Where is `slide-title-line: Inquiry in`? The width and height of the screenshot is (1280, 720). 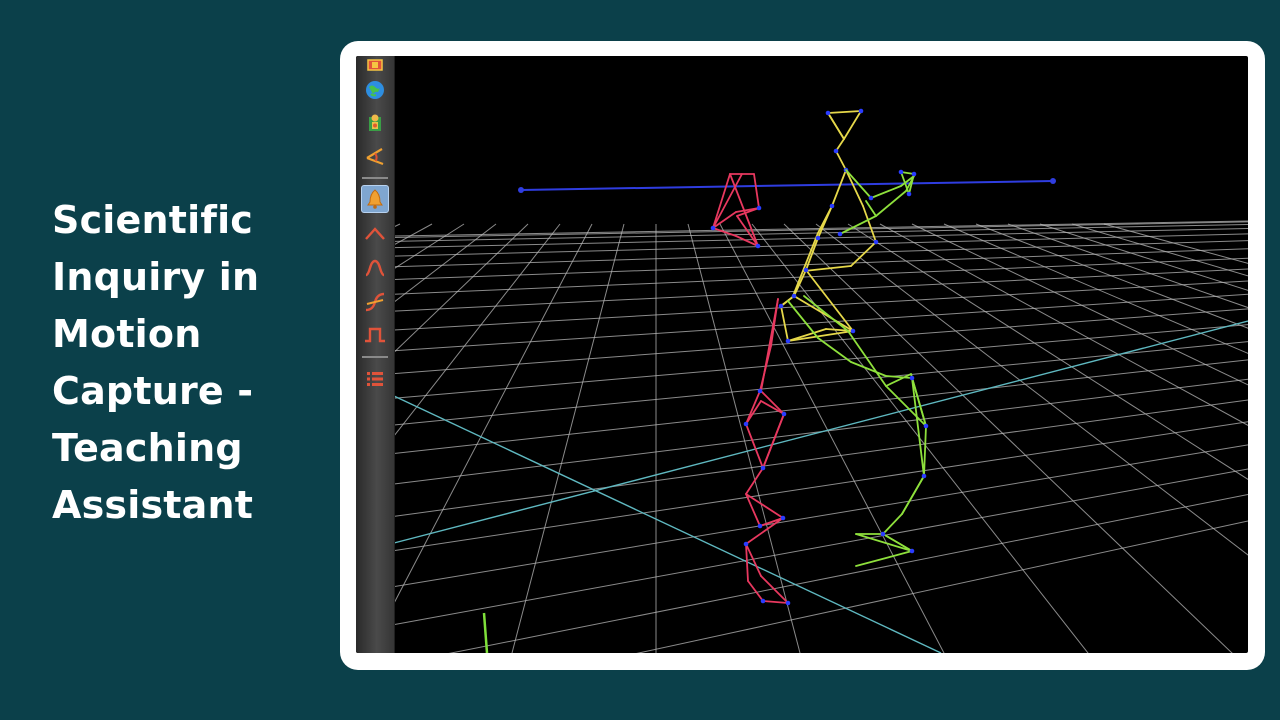 slide-title-line: Inquiry in is located at coordinates (156, 277).